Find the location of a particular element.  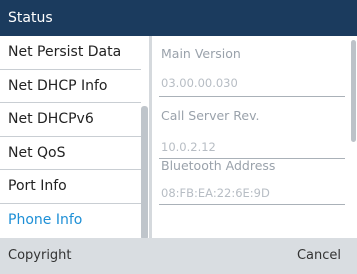

main-version-value: 03.00.00.030 is located at coordinates (199, 83).